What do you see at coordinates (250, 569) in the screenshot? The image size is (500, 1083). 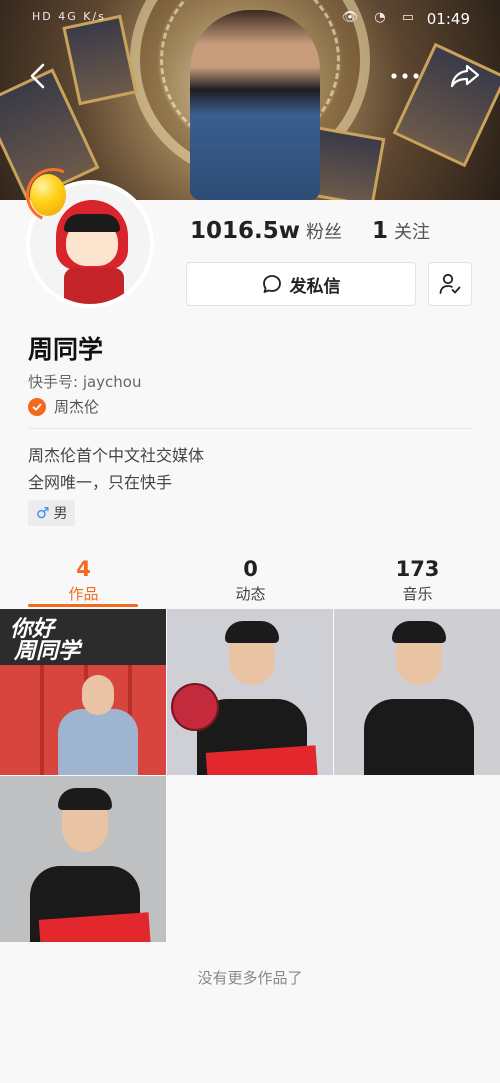 I see `tab-moments-count: 0` at bounding box center [250, 569].